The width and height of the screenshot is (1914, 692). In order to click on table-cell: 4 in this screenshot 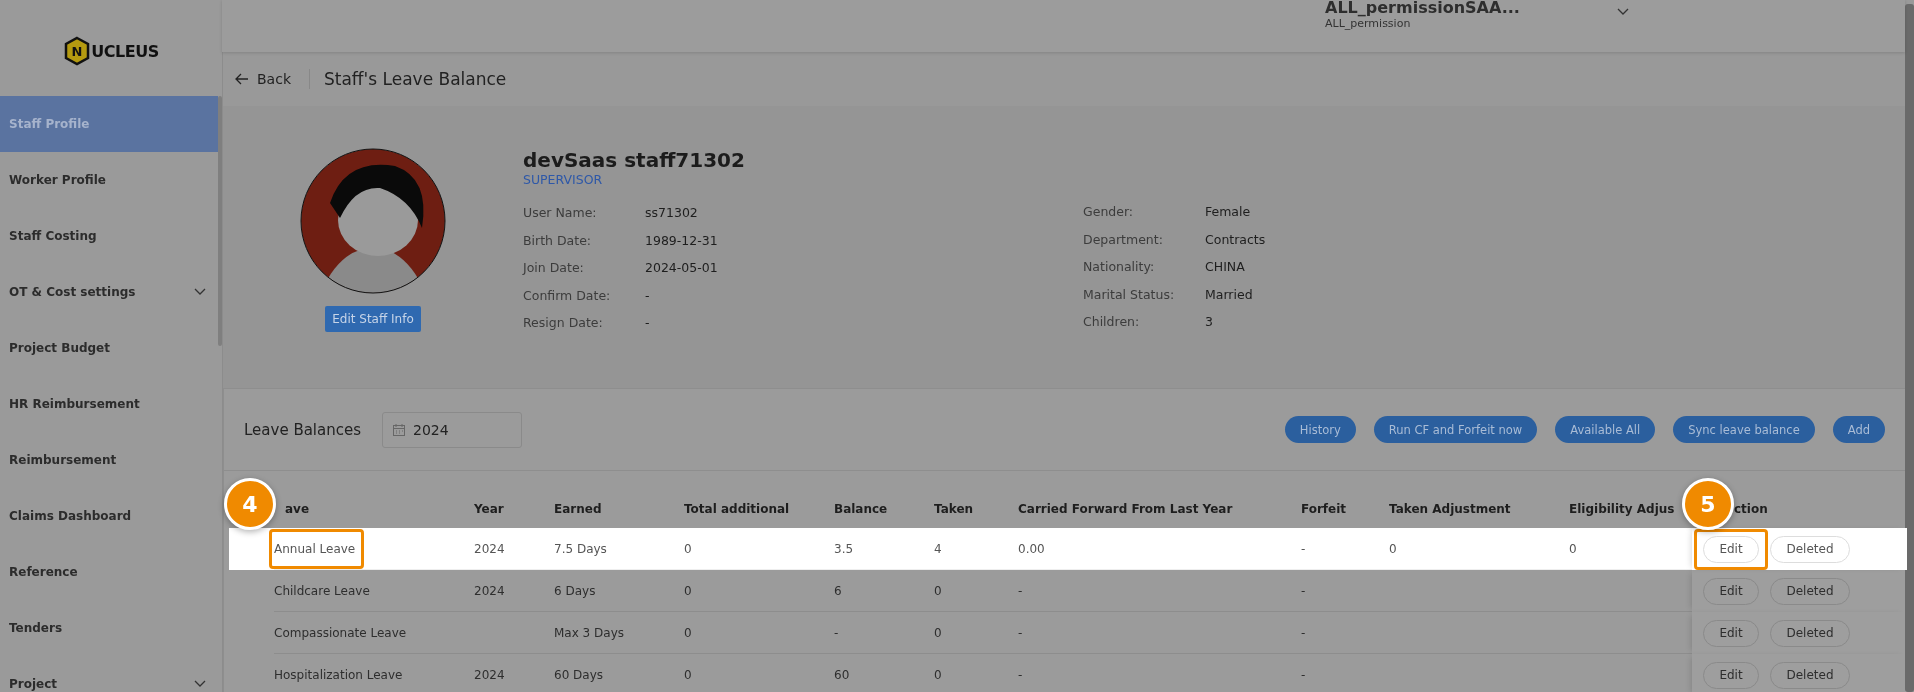, I will do `click(938, 548)`.